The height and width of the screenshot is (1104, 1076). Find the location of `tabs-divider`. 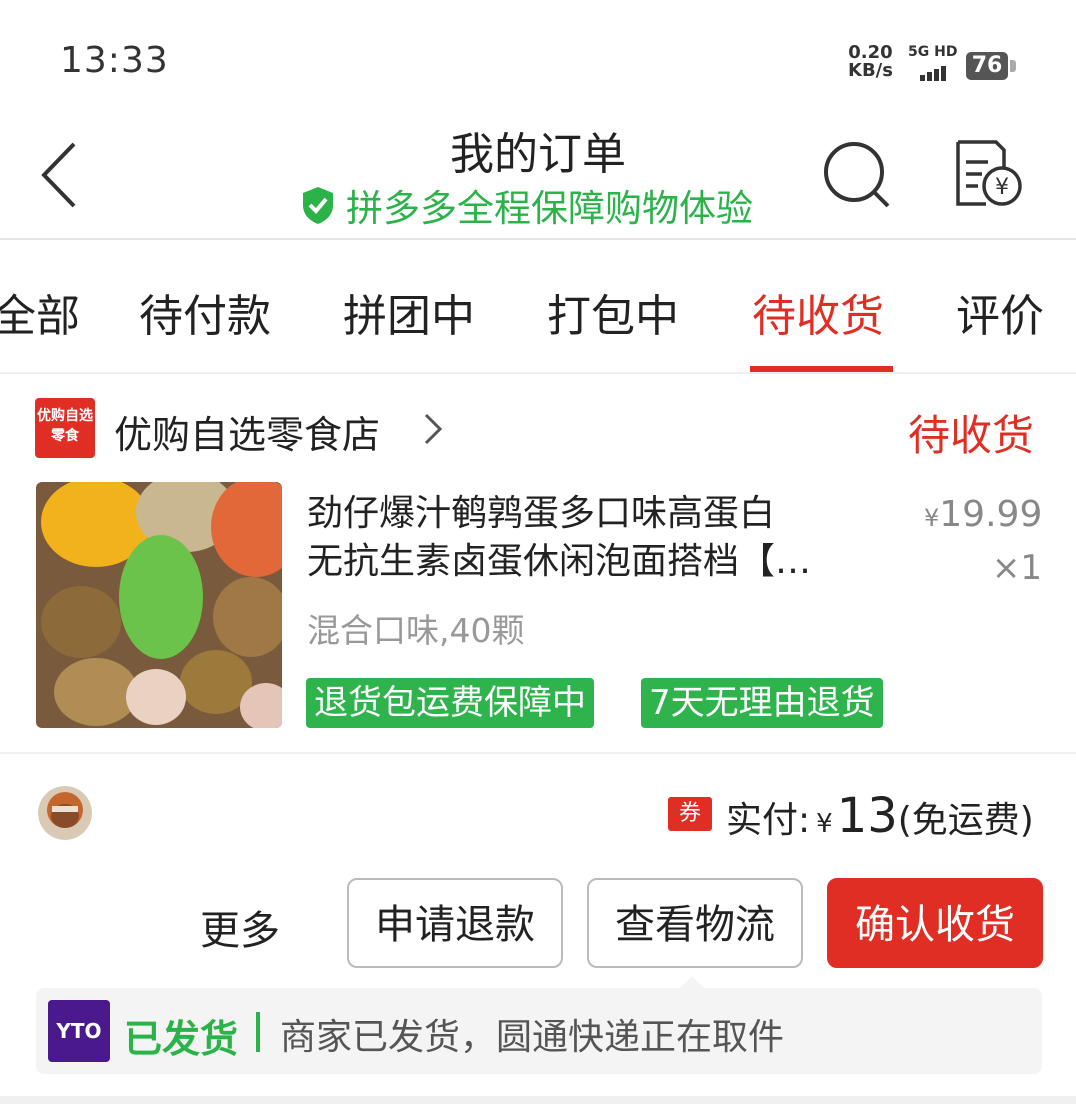

tabs-divider is located at coordinates (538, 373).